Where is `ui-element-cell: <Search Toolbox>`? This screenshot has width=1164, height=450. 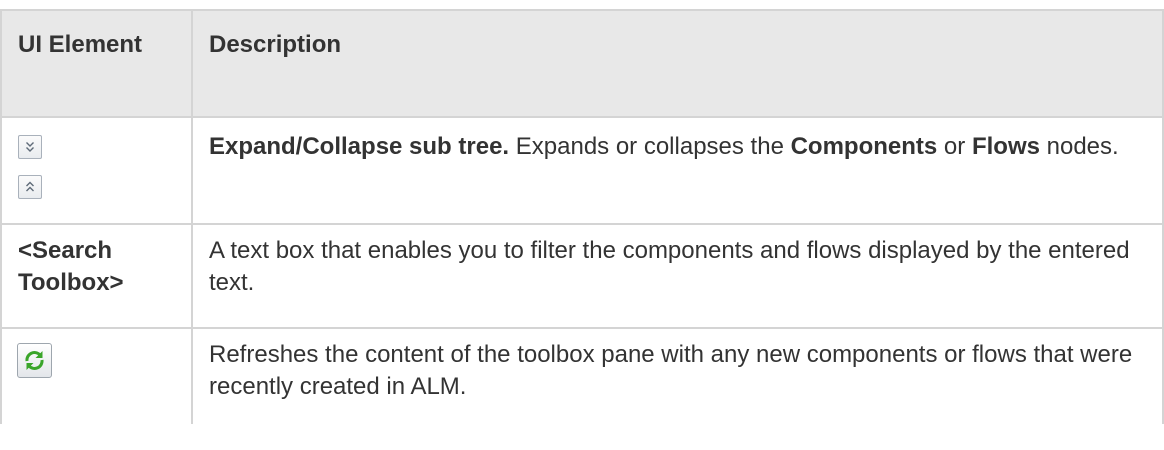 ui-element-cell: <Search Toolbox> is located at coordinates (96, 276).